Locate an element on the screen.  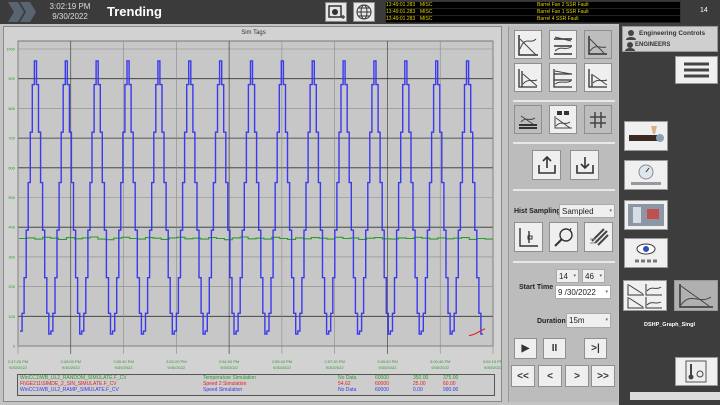
play-button: ▶ is located at coordinates (525, 348).